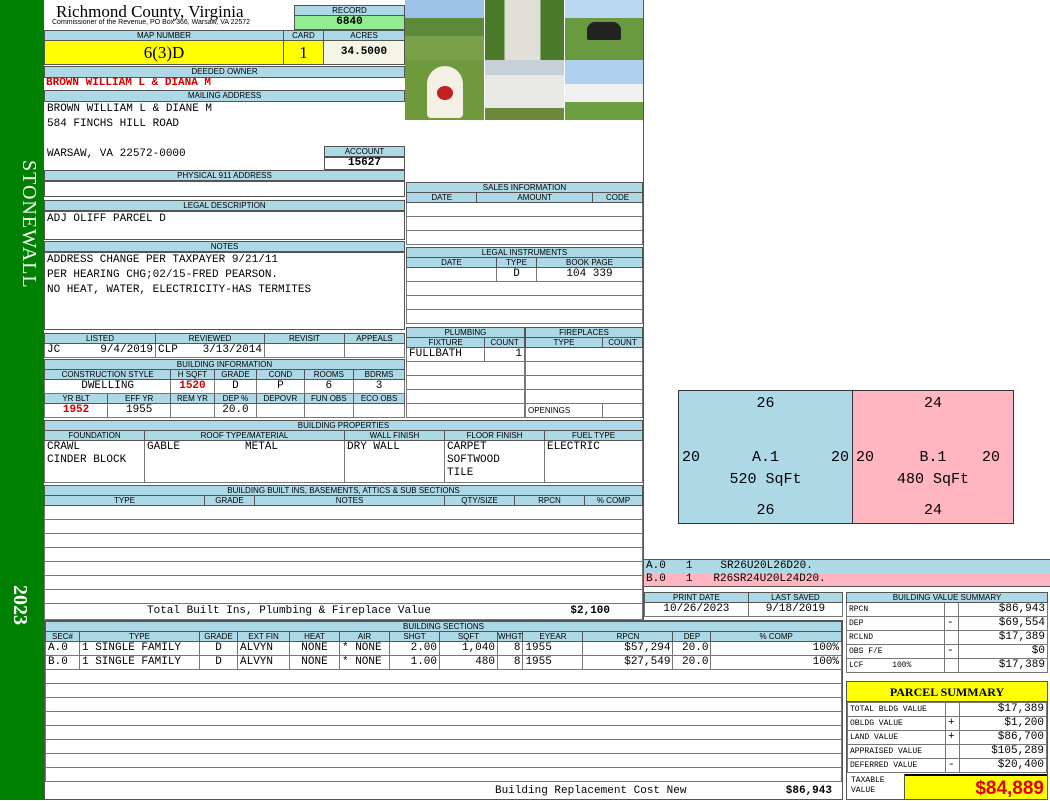 Image resolution: width=1050 pixels, height=801 pixels. Describe the element at coordinates (465, 372) in the screenshot. I see `plumbing: PLUMBING FIXTURE COUNT FULLBATH 1` at that location.